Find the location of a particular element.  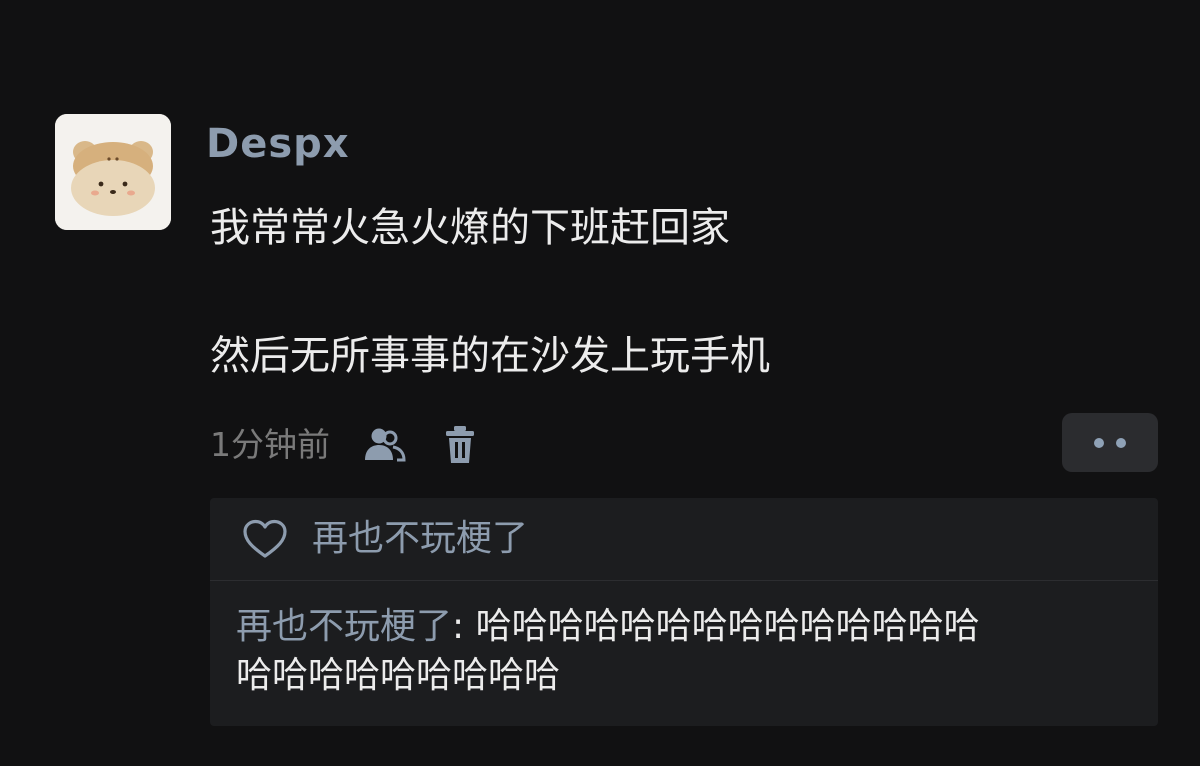

trash-icon is located at coordinates (460, 445).